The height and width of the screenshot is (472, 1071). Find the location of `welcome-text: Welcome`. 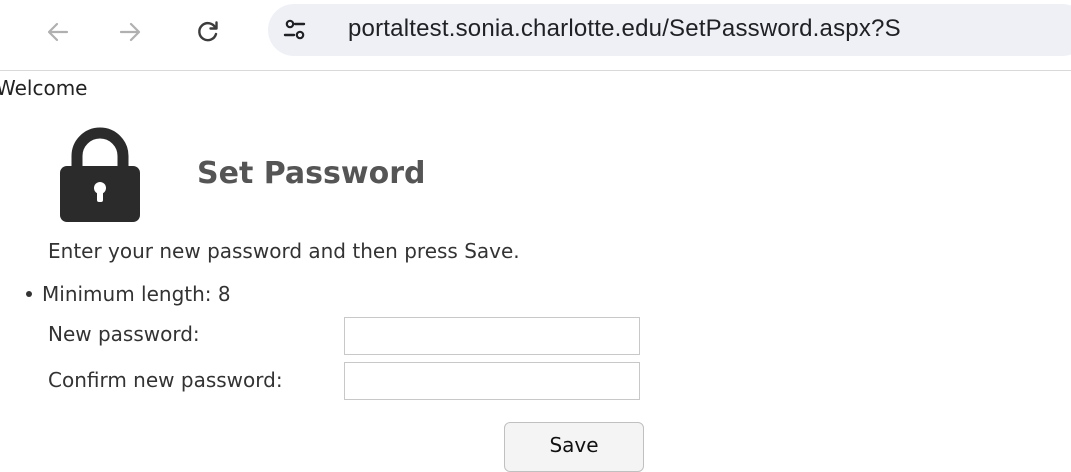

welcome-text: Welcome is located at coordinates (44, 88).